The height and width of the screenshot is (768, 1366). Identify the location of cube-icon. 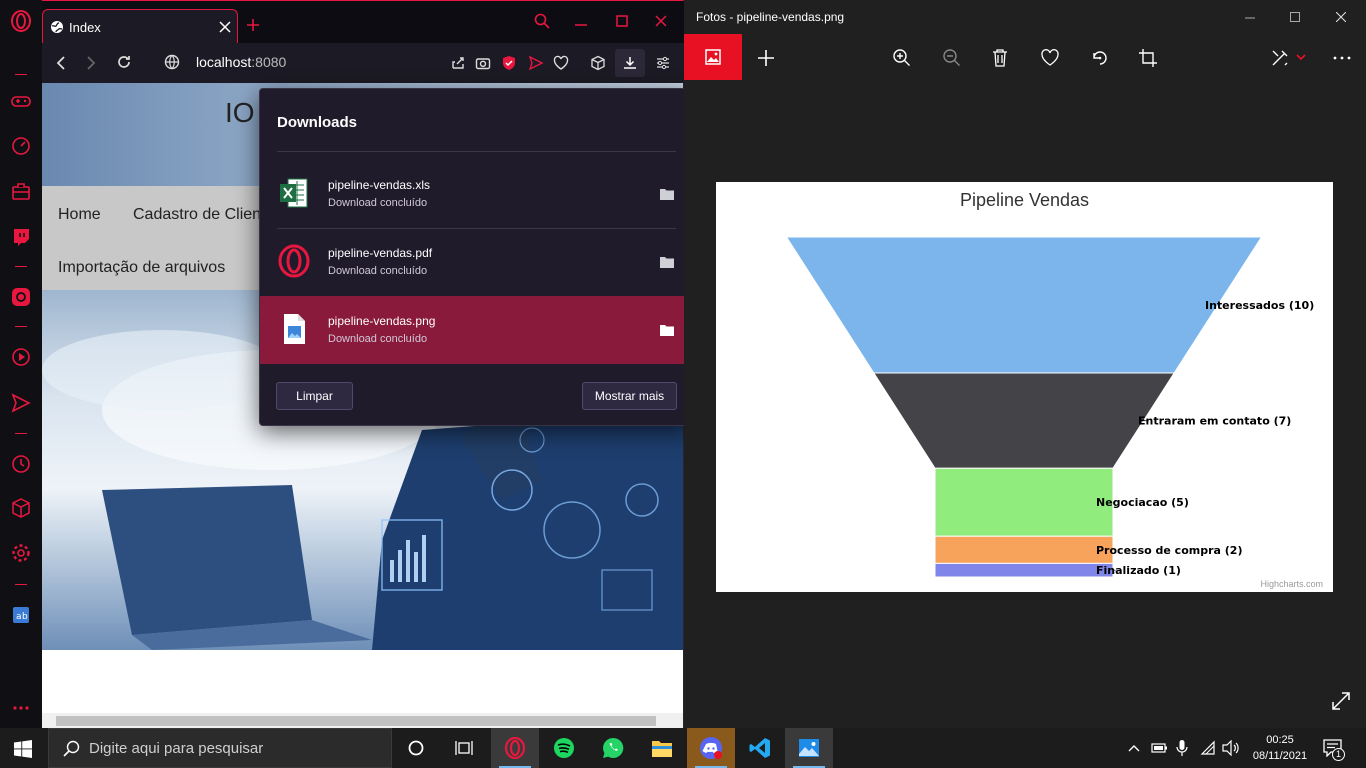
(21, 508).